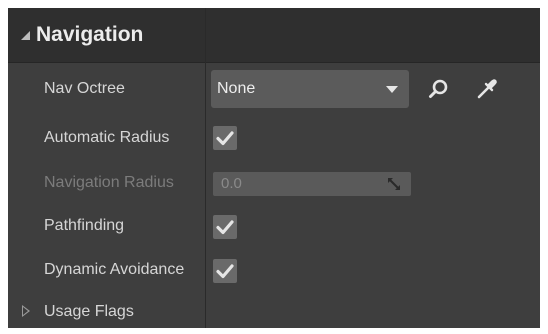 This screenshot has height=334, width=548. What do you see at coordinates (109, 182) in the screenshot?
I see `navigation-radius-label: Navigation Radius` at bounding box center [109, 182].